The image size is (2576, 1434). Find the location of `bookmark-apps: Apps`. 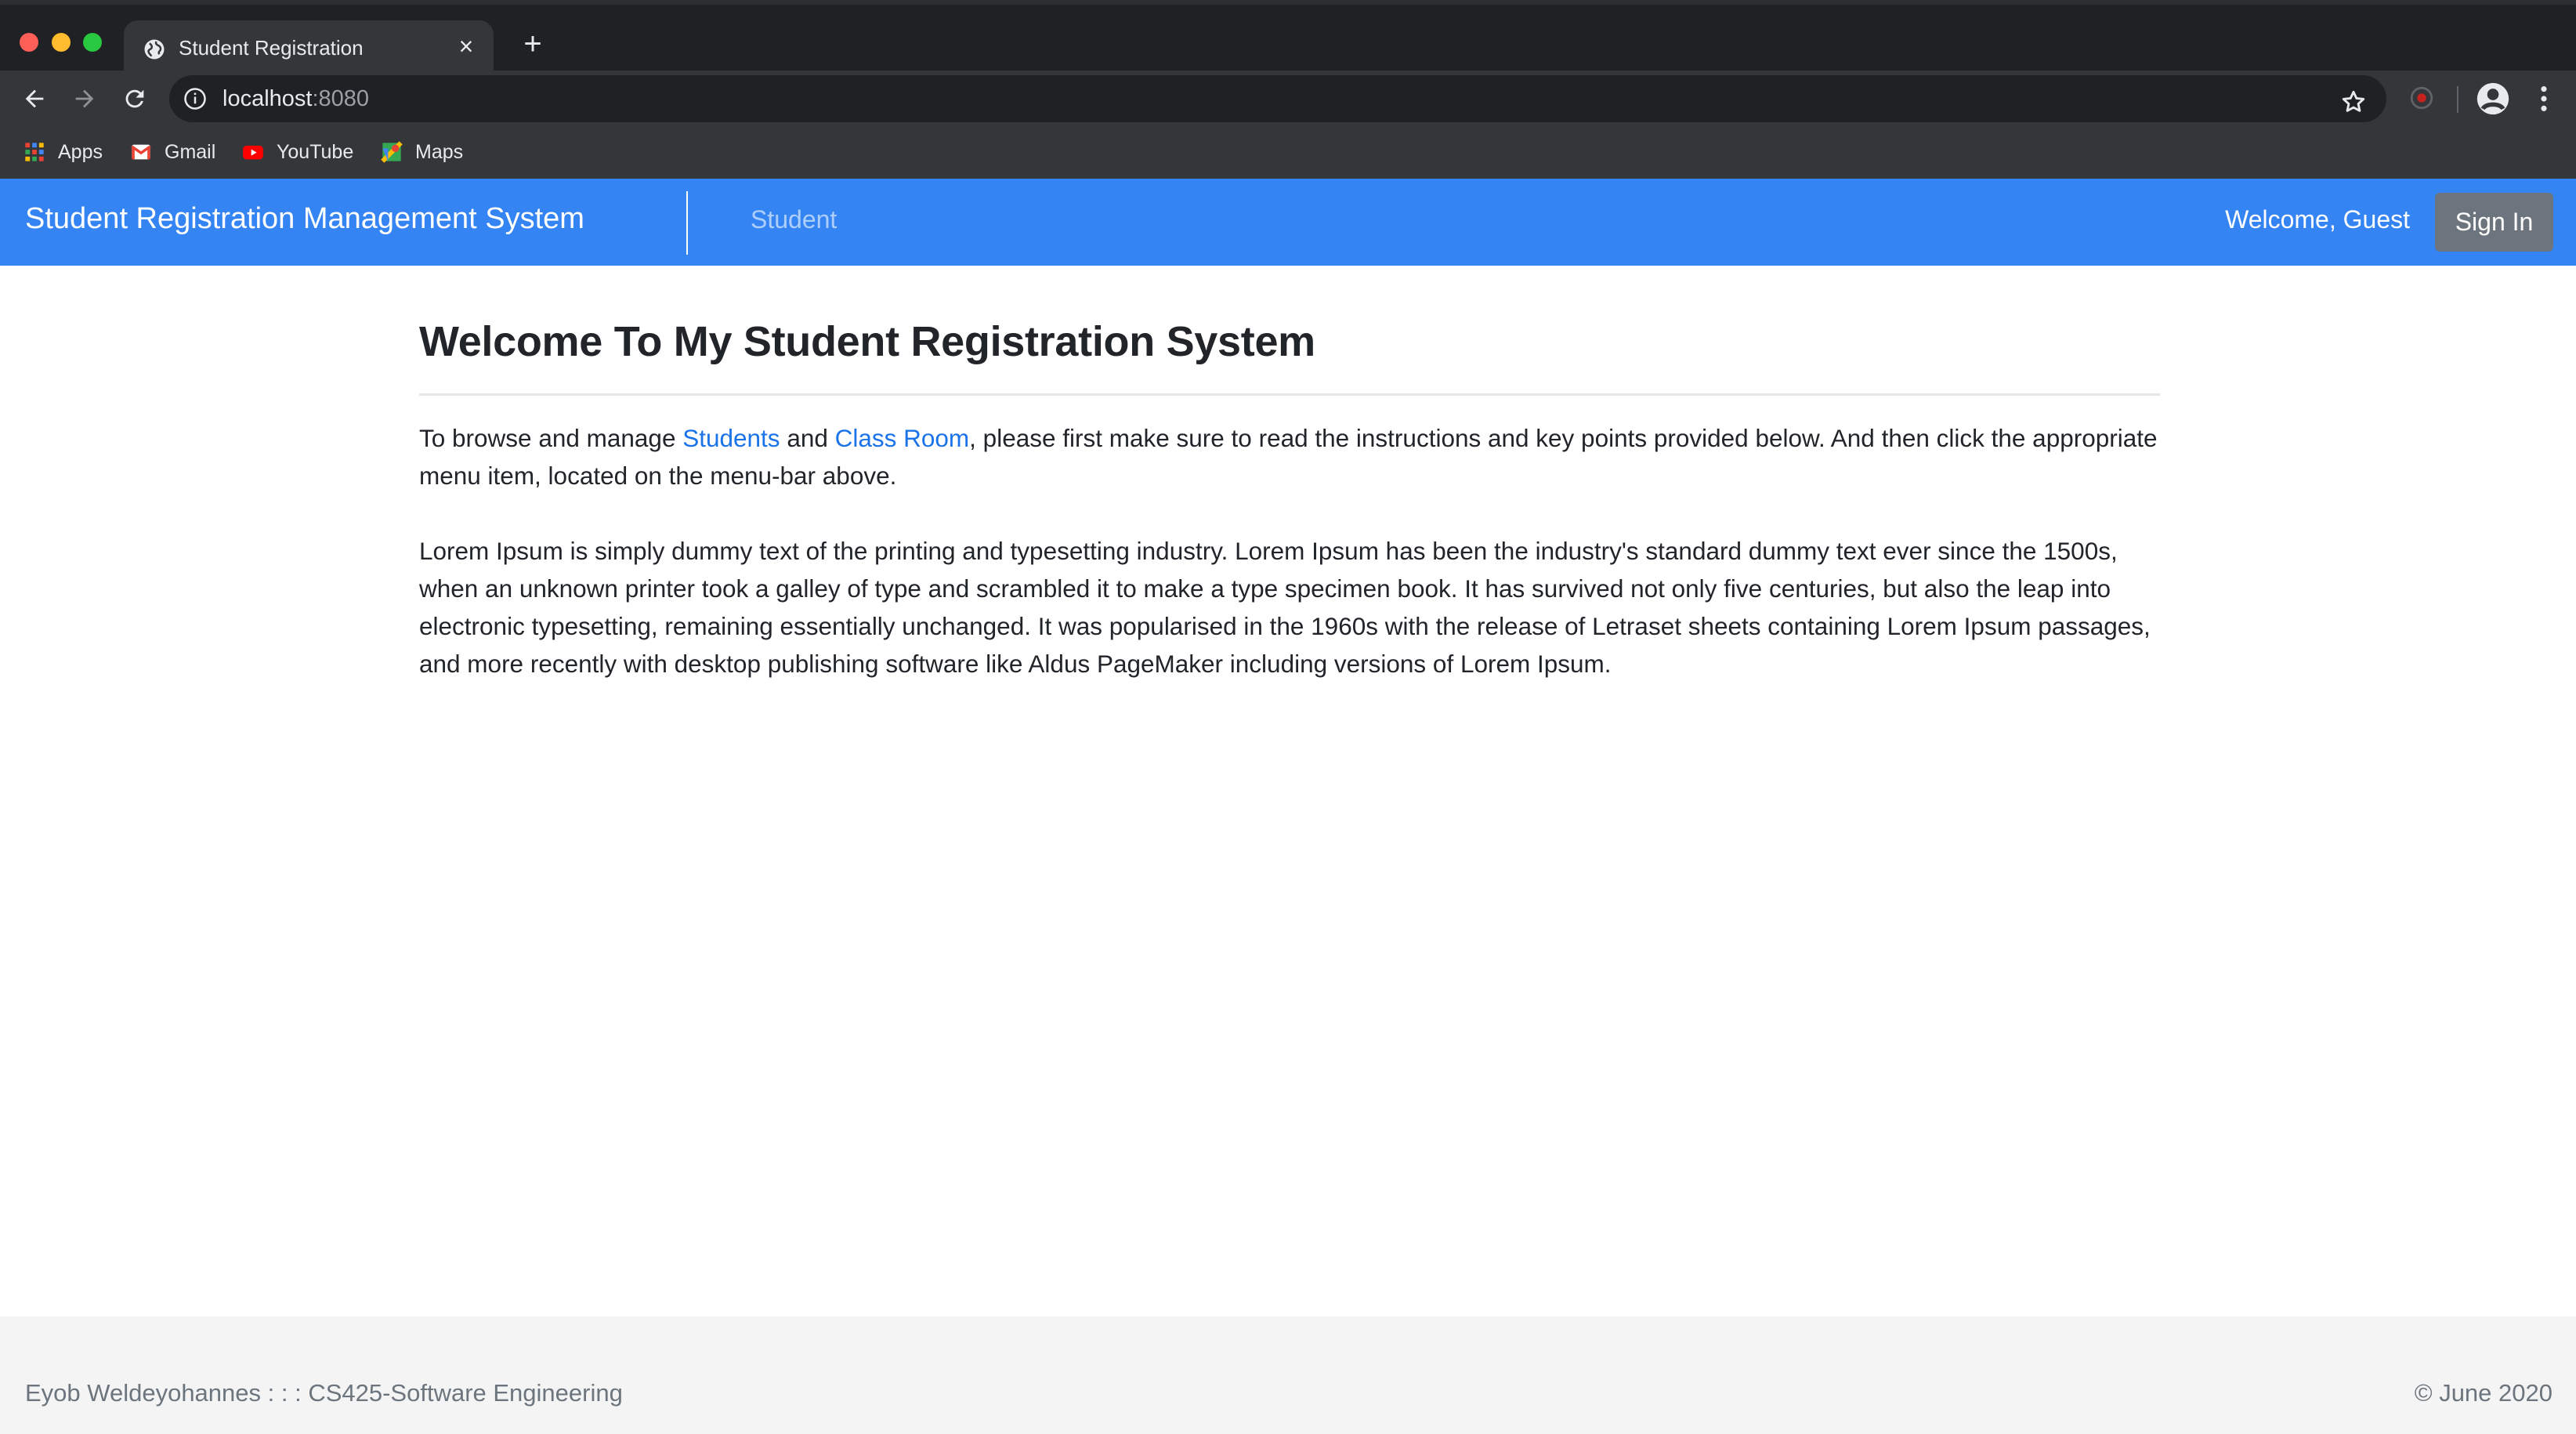

bookmark-apps: Apps is located at coordinates (64, 152).